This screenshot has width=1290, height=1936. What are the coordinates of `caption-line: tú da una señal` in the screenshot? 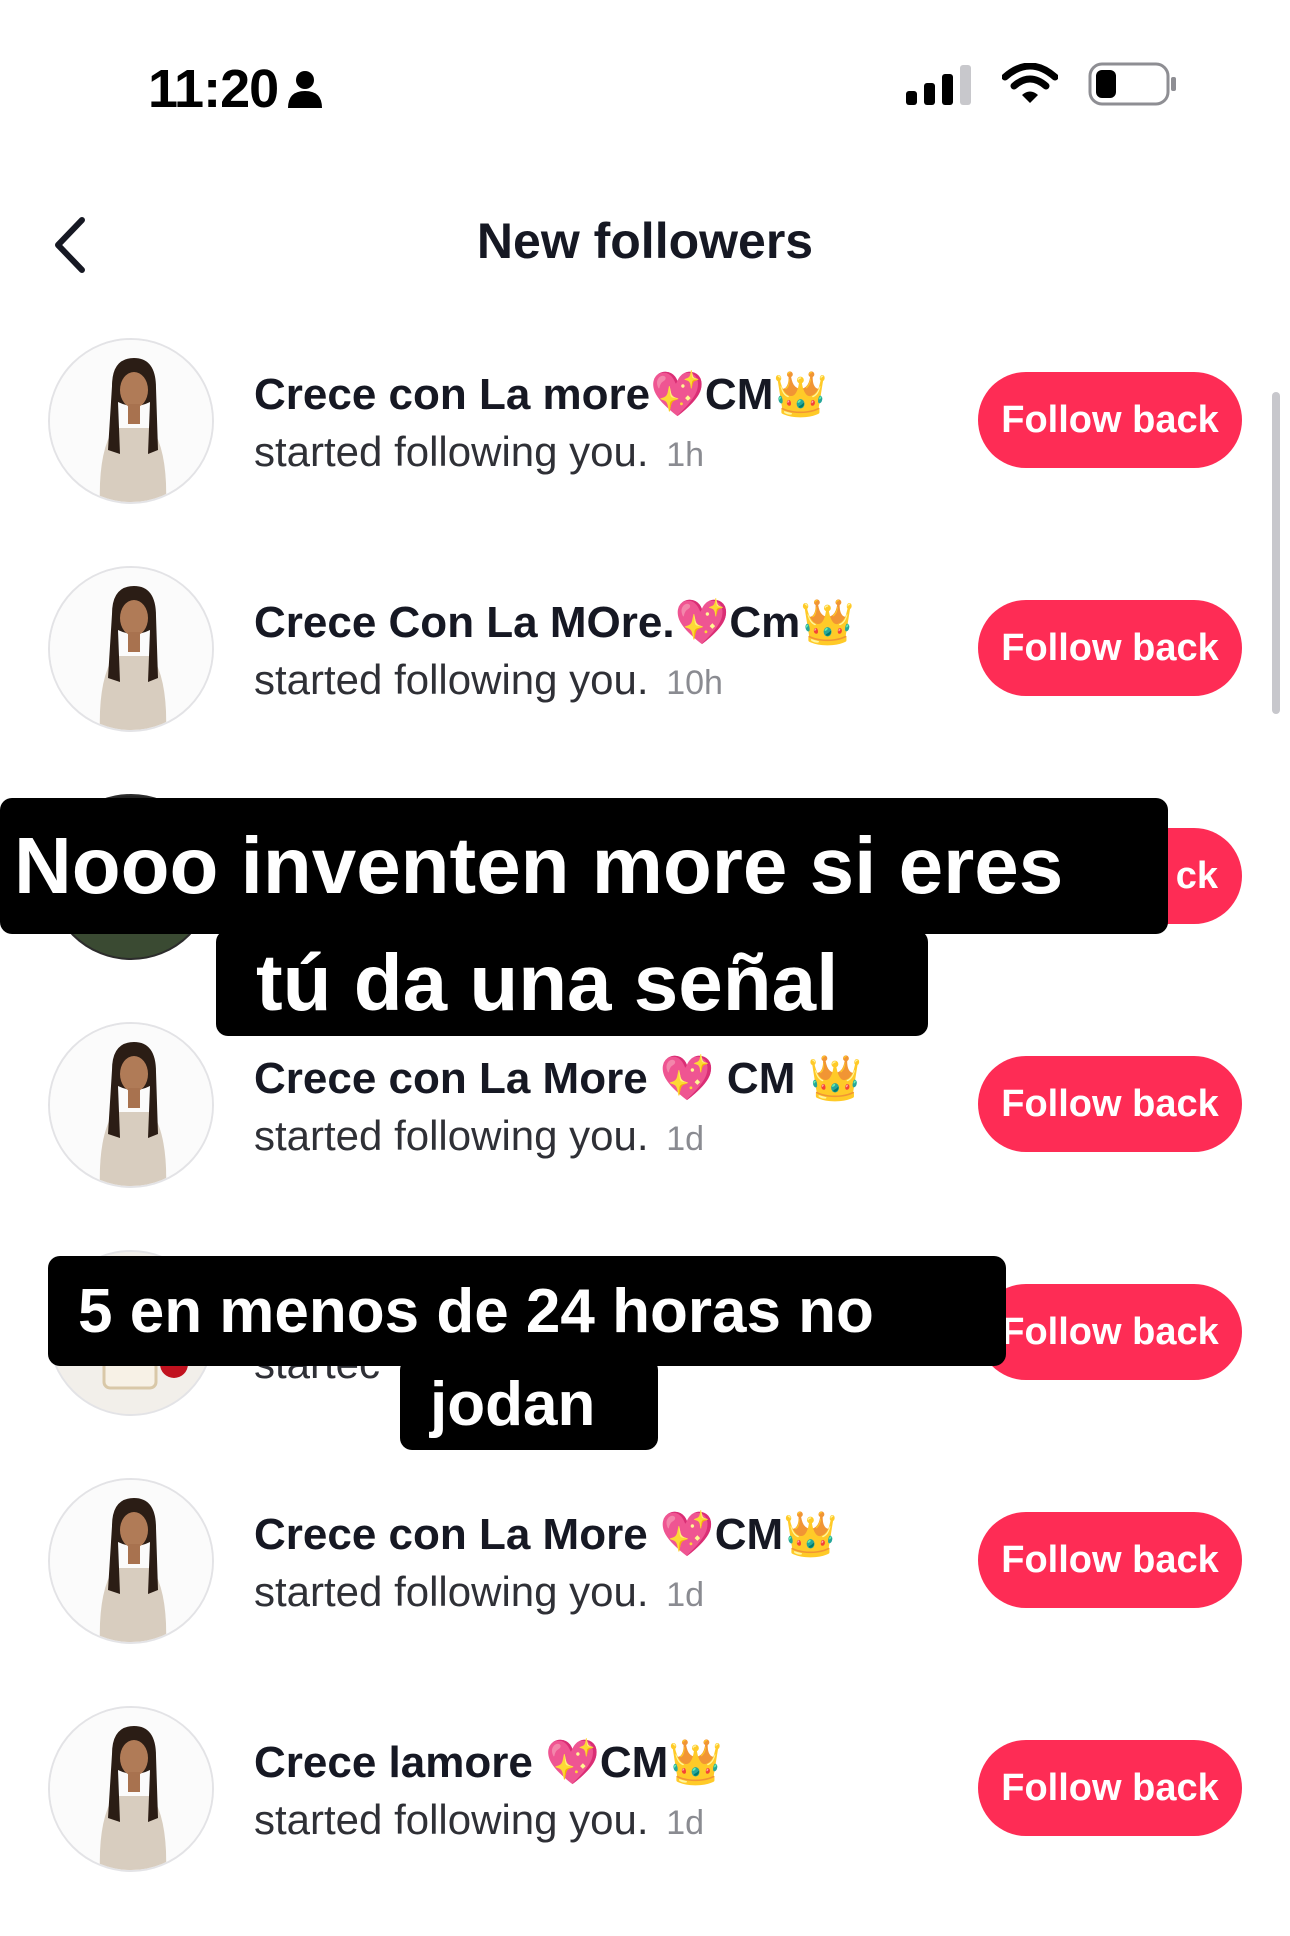 It's located at (572, 983).